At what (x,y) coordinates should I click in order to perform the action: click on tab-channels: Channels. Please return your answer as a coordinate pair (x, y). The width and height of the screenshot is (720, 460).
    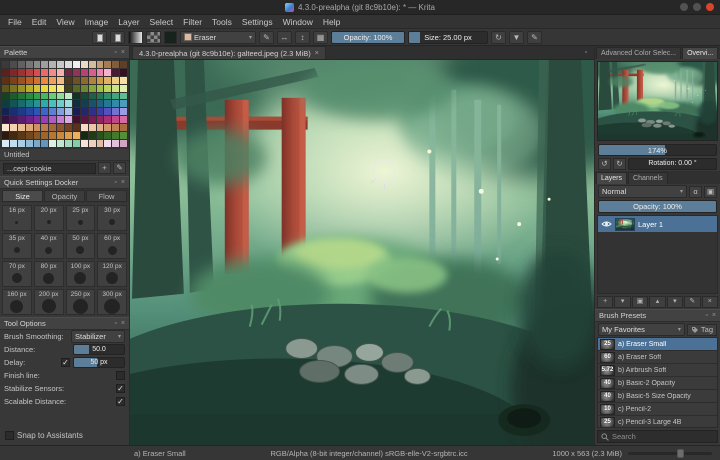
    Looking at the image, I should click on (648, 178).